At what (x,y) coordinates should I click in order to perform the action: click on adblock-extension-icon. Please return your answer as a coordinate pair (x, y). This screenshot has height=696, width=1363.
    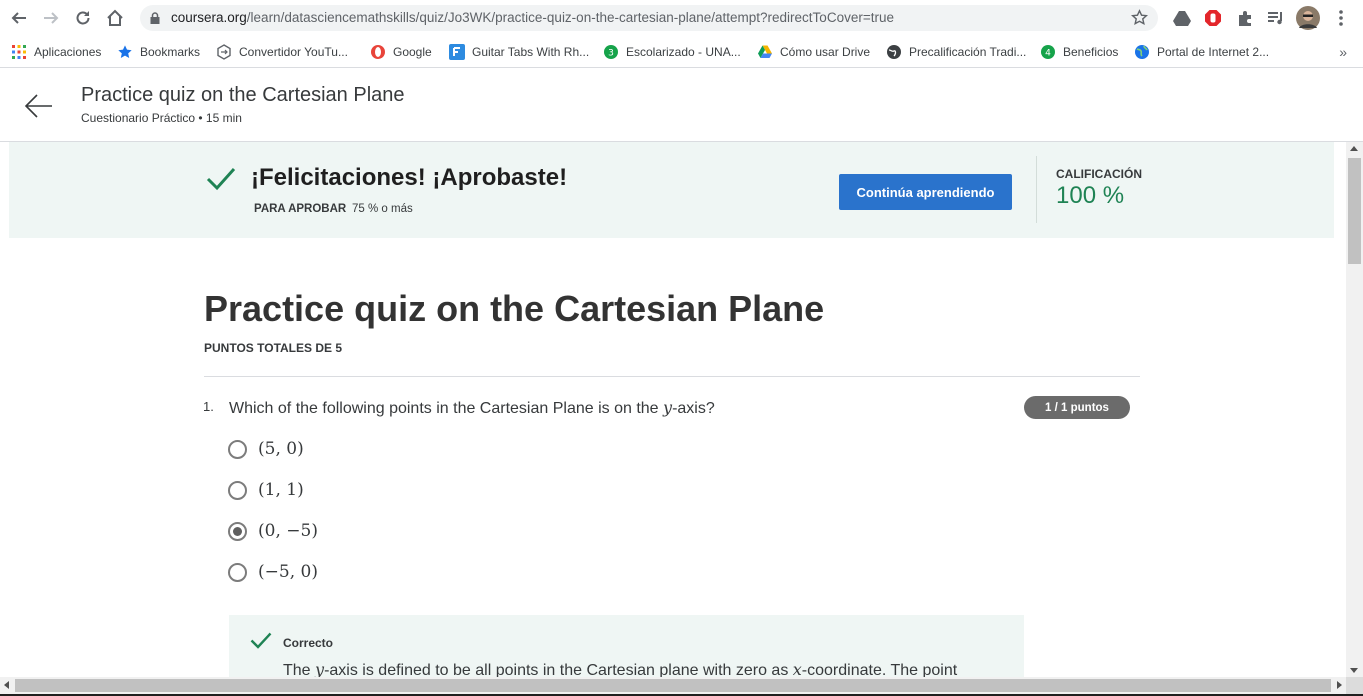
    Looking at the image, I should click on (1213, 18).